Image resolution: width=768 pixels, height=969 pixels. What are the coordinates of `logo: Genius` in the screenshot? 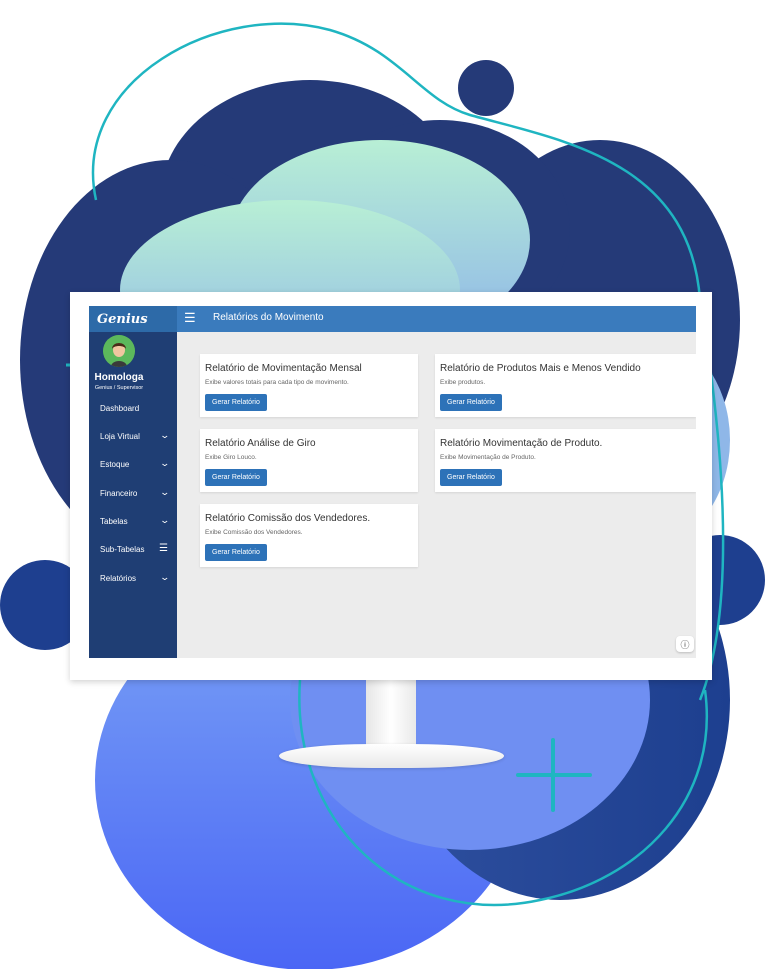 It's located at (133, 319).